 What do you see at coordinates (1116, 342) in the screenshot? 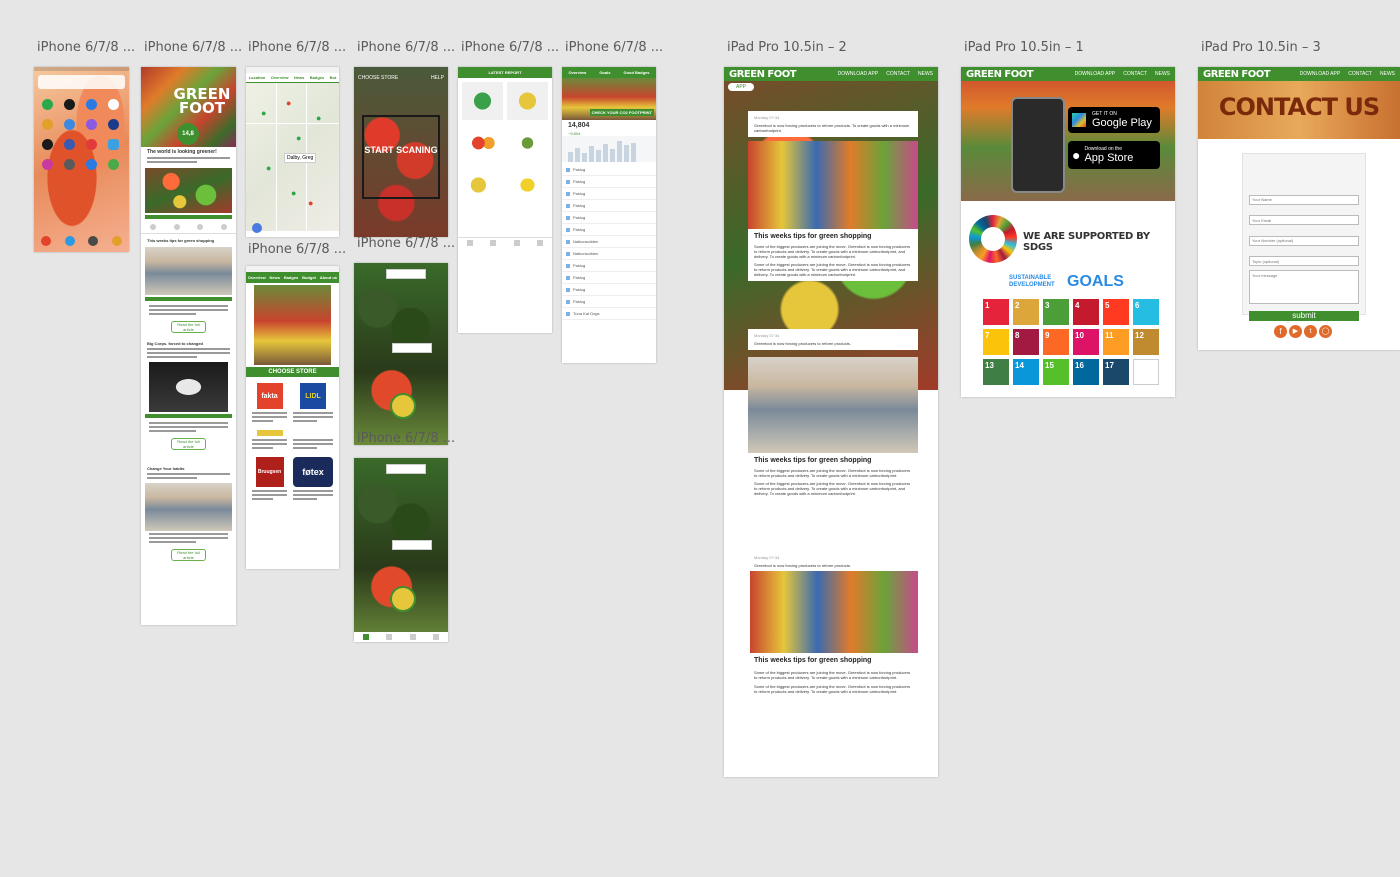
I see `sdg-tile: 11` at bounding box center [1116, 342].